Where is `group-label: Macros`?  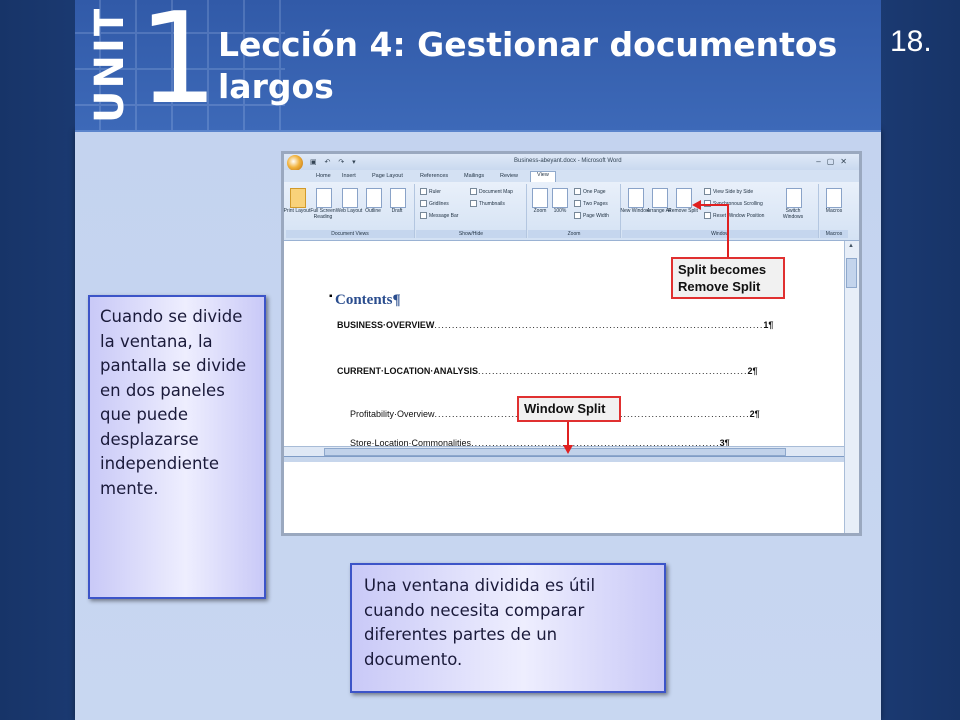 group-label: Macros is located at coordinates (834, 234).